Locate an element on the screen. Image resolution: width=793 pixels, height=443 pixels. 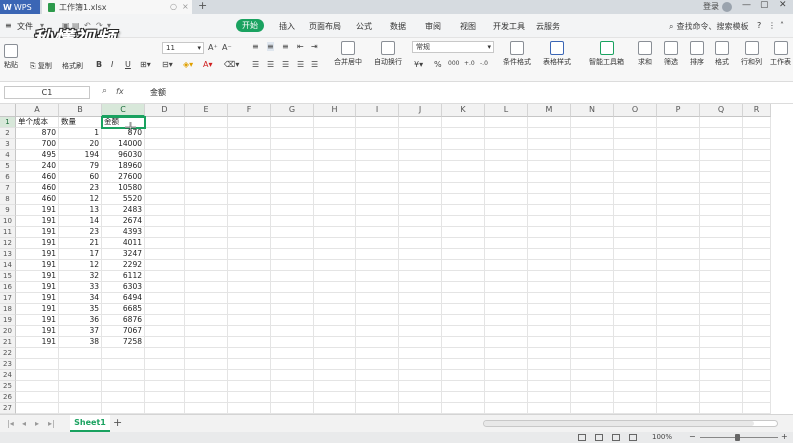
column-header-h: H is located at coordinates (335, 110).